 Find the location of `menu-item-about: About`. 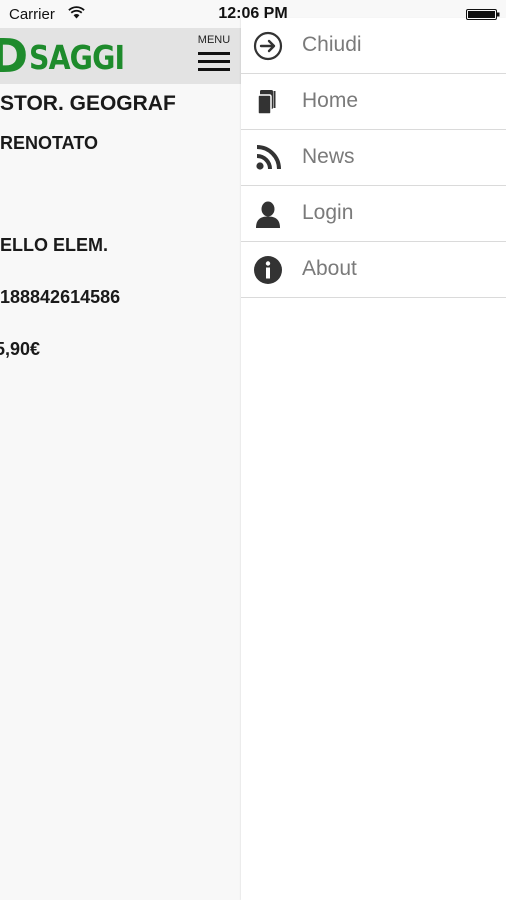

menu-item-about: About is located at coordinates (373, 270).